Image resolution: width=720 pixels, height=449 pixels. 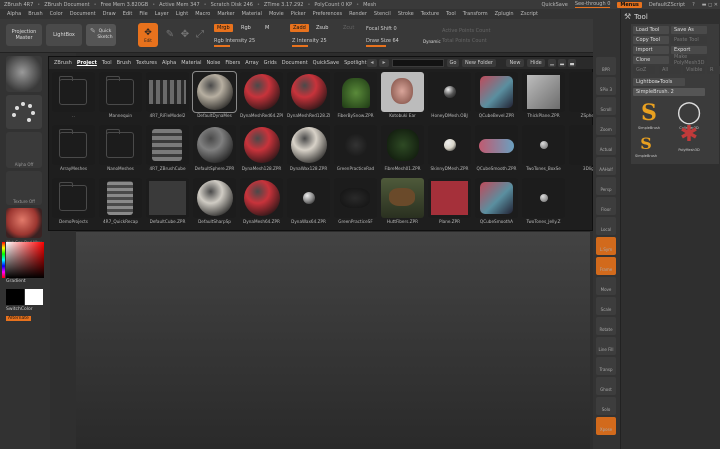 What do you see at coordinates (73, 205) in the screenshot?
I see `lightbox-item: DemoProjects` at bounding box center [73, 205].